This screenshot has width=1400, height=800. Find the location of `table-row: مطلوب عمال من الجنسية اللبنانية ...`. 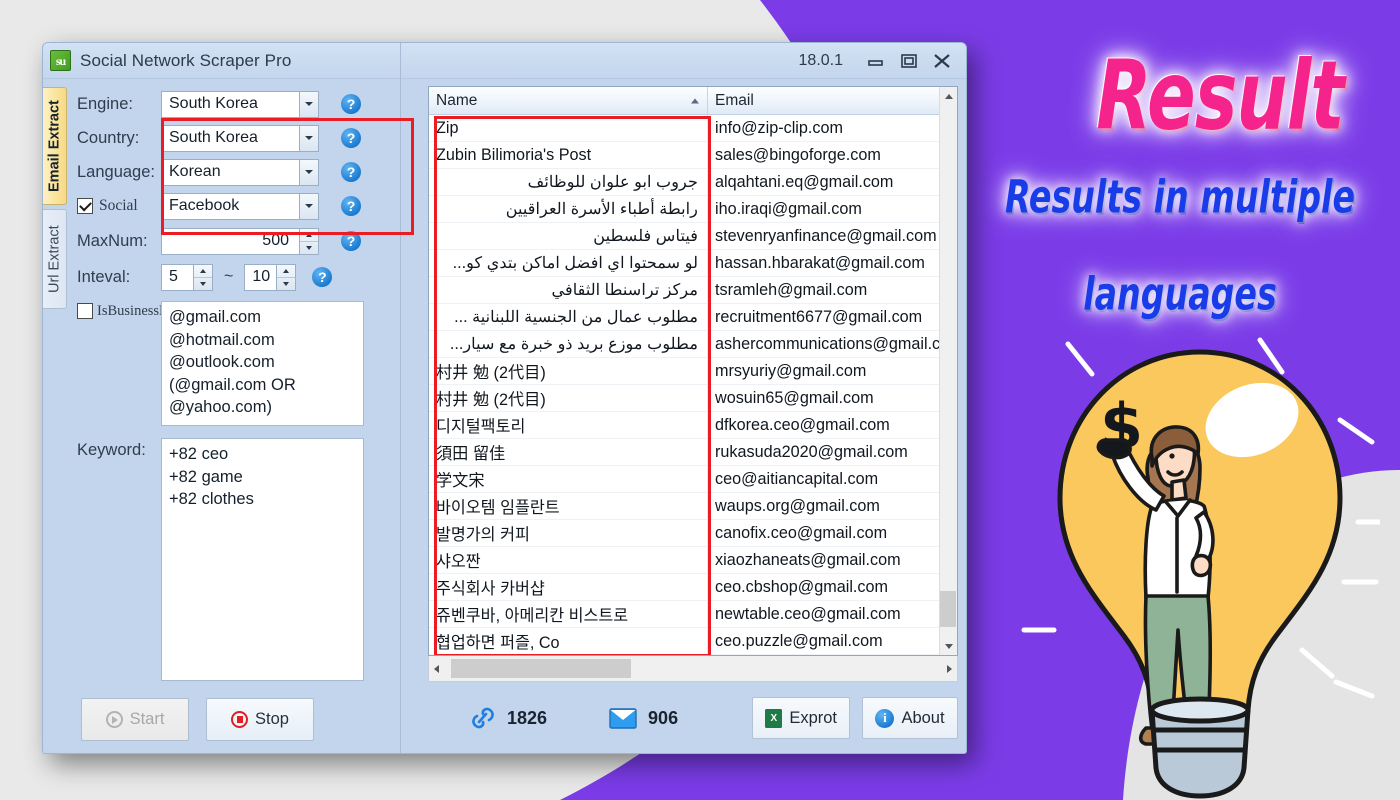

table-row: مطلوب عمال من الجنسية اللبنانية ... is located at coordinates (568, 317).